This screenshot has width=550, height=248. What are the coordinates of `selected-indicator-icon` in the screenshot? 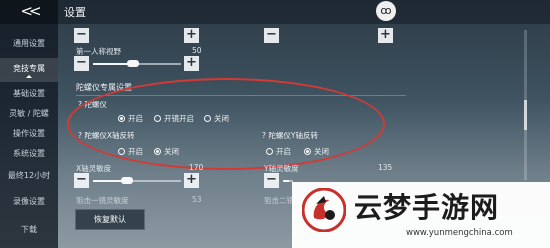 It's located at (29, 76).